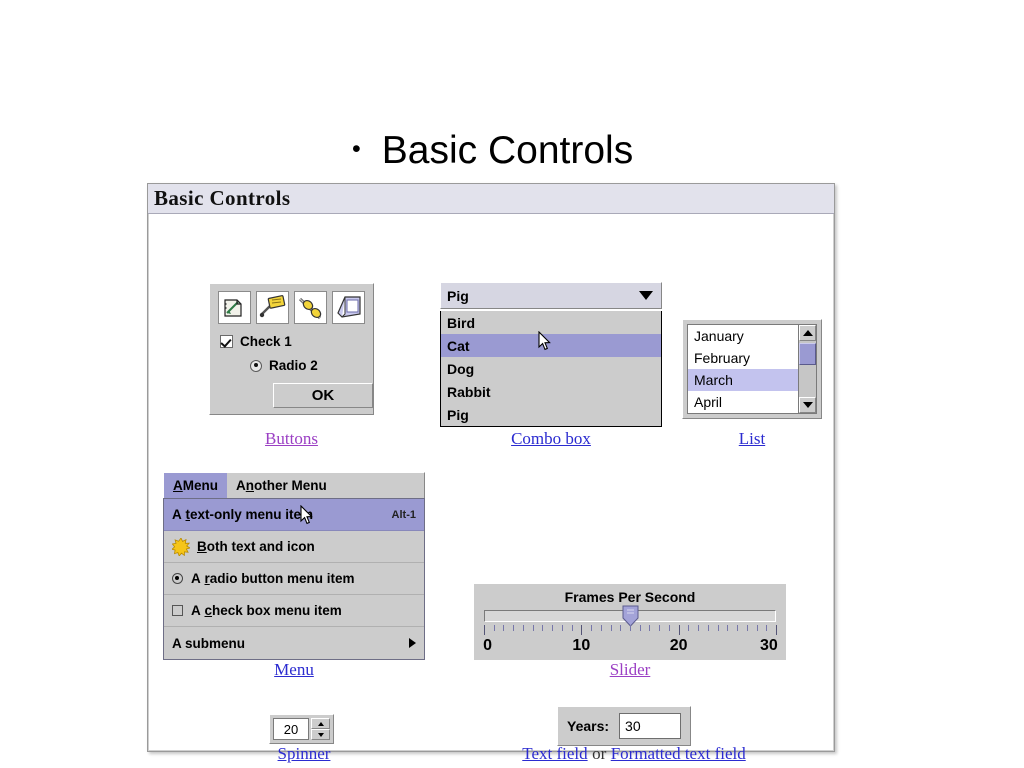  Describe the element at coordinates (412, 643) in the screenshot. I see `triangle-right-icon` at that location.